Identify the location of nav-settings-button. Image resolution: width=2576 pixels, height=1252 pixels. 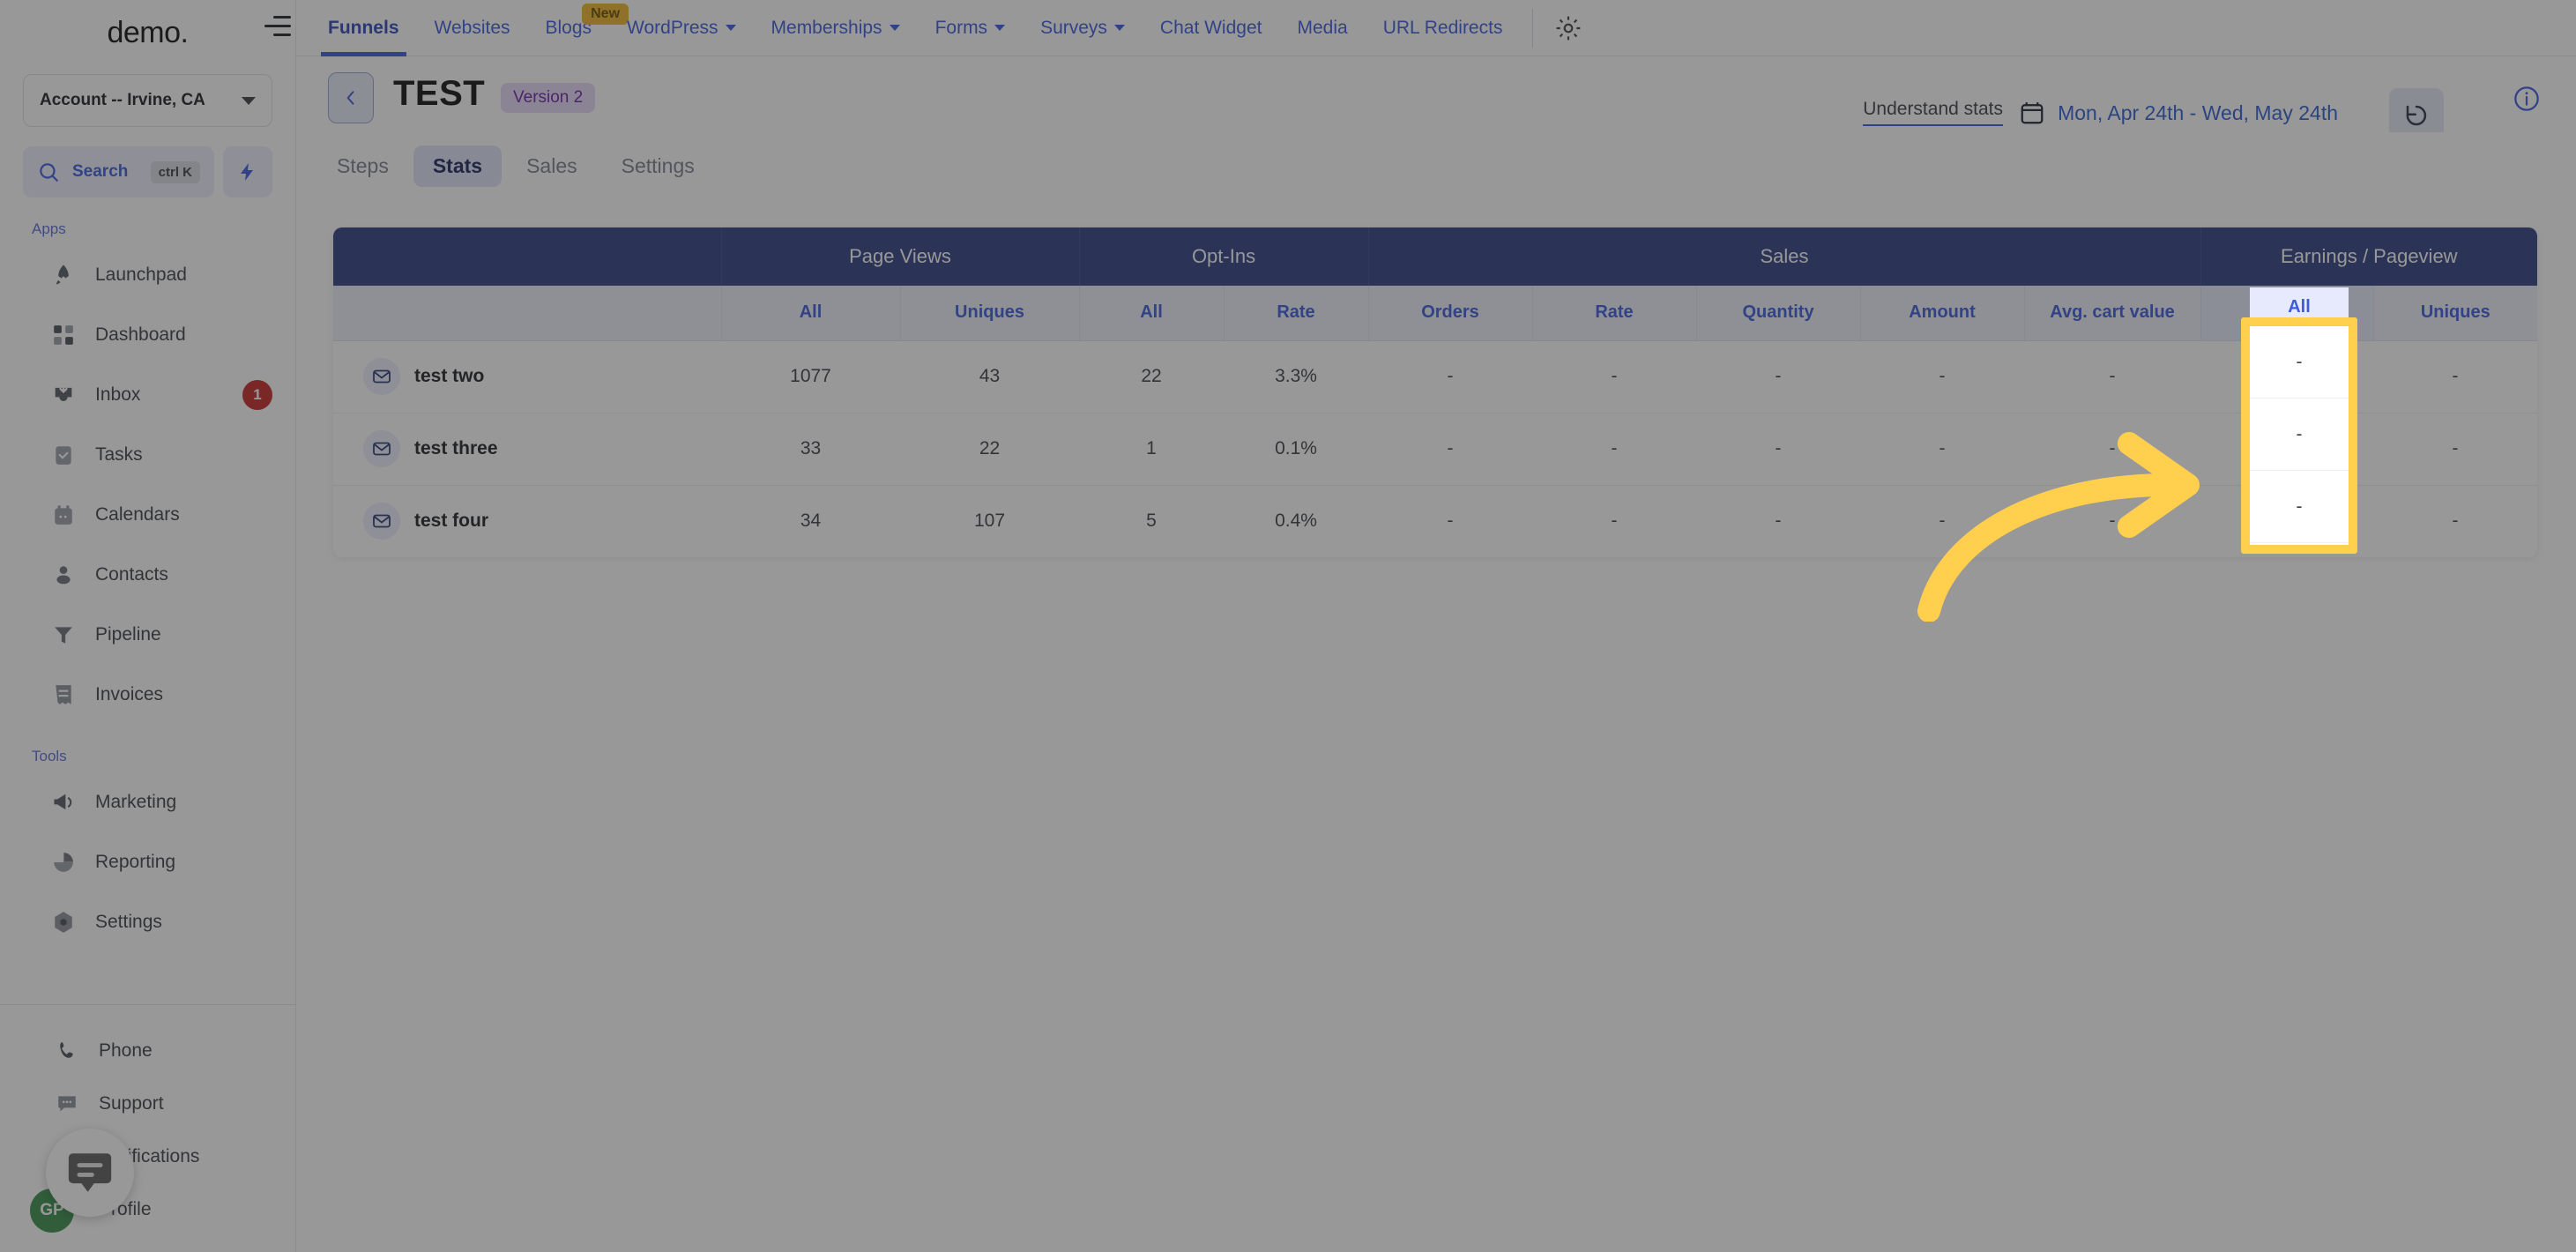
(1568, 28).